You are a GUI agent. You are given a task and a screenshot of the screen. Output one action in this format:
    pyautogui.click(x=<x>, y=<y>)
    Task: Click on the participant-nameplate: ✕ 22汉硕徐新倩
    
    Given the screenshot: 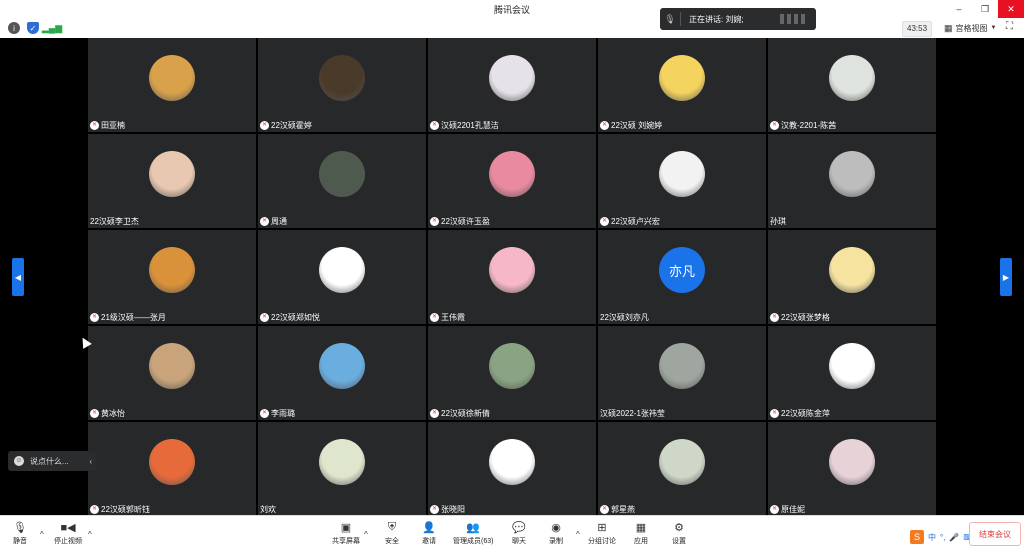 What is the action you would take?
    pyautogui.click(x=460, y=413)
    